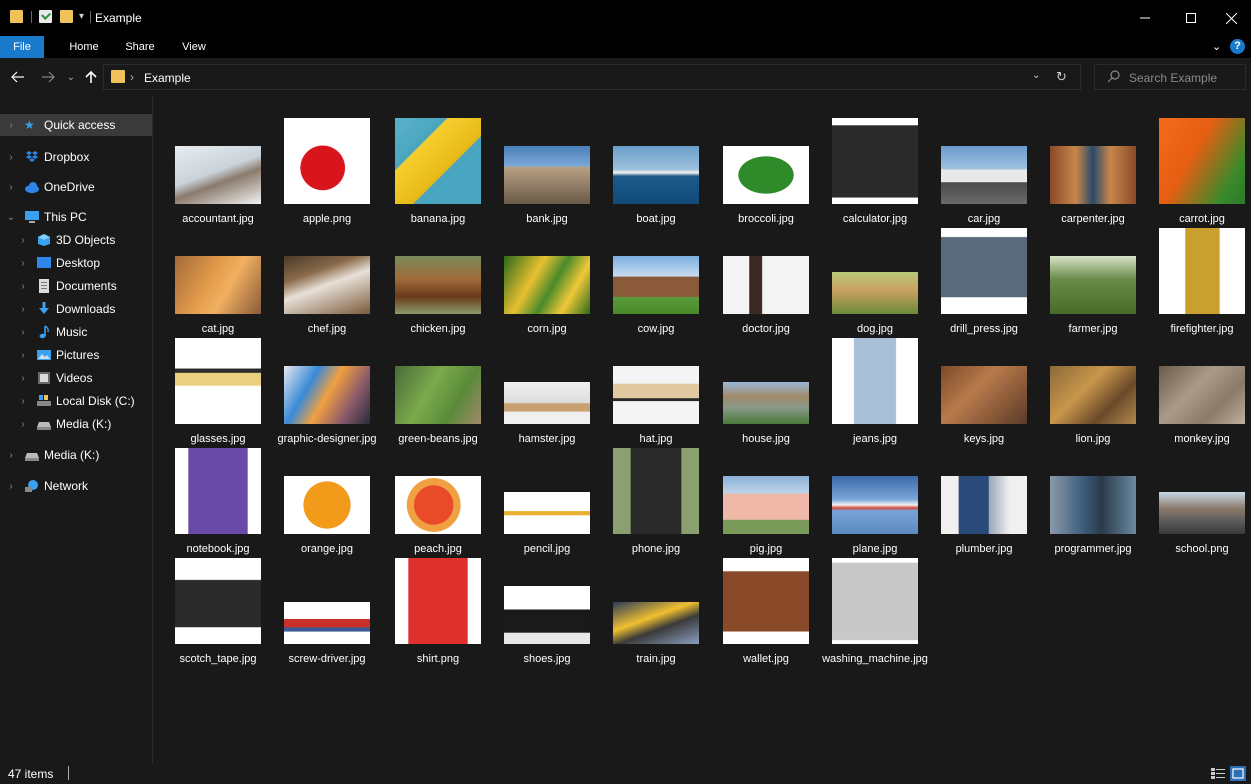  What do you see at coordinates (76, 263) in the screenshot?
I see `nav-item-desktop: › Desktop` at bounding box center [76, 263].